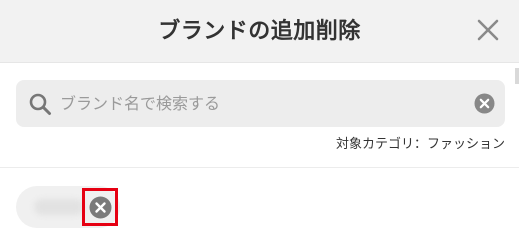  What do you see at coordinates (59, 207) in the screenshot?
I see `brand-chip-name` at bounding box center [59, 207].